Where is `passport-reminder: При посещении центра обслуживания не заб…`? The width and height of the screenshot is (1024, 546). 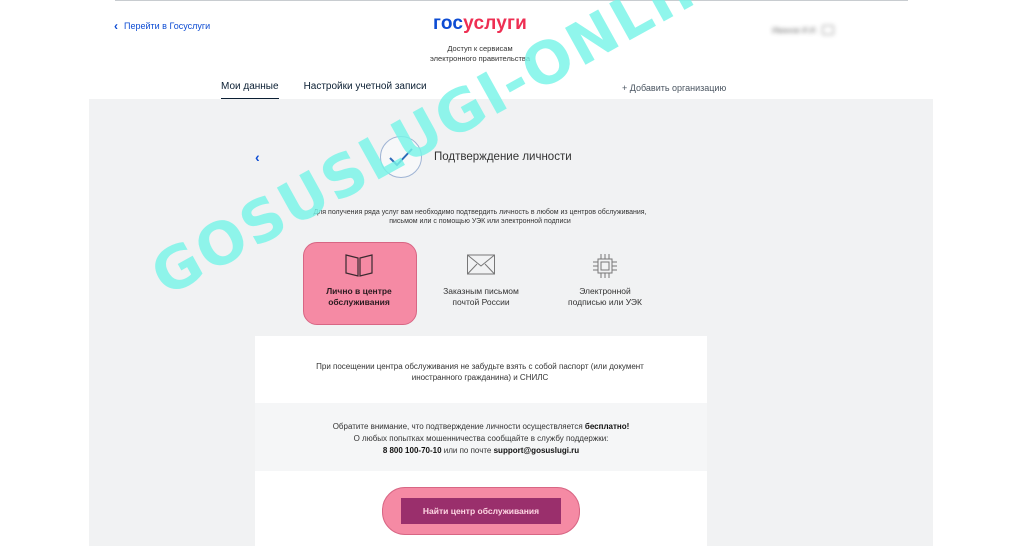
passport-reminder: При посещении центра обслуживания не заб… is located at coordinates (480, 372).